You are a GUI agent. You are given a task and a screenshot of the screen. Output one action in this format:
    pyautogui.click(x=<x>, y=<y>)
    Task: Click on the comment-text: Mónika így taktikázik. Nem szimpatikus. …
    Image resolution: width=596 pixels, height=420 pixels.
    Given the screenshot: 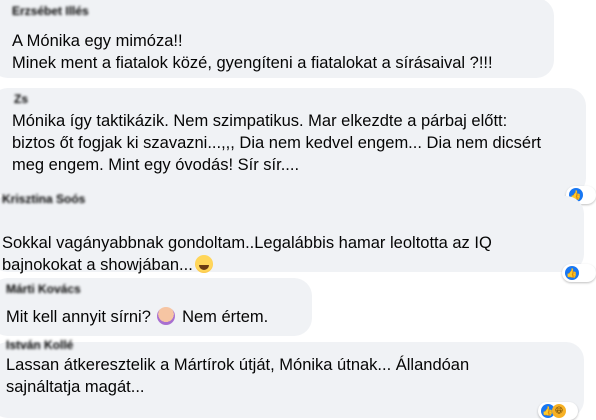 What is the action you would take?
    pyautogui.click(x=277, y=143)
    